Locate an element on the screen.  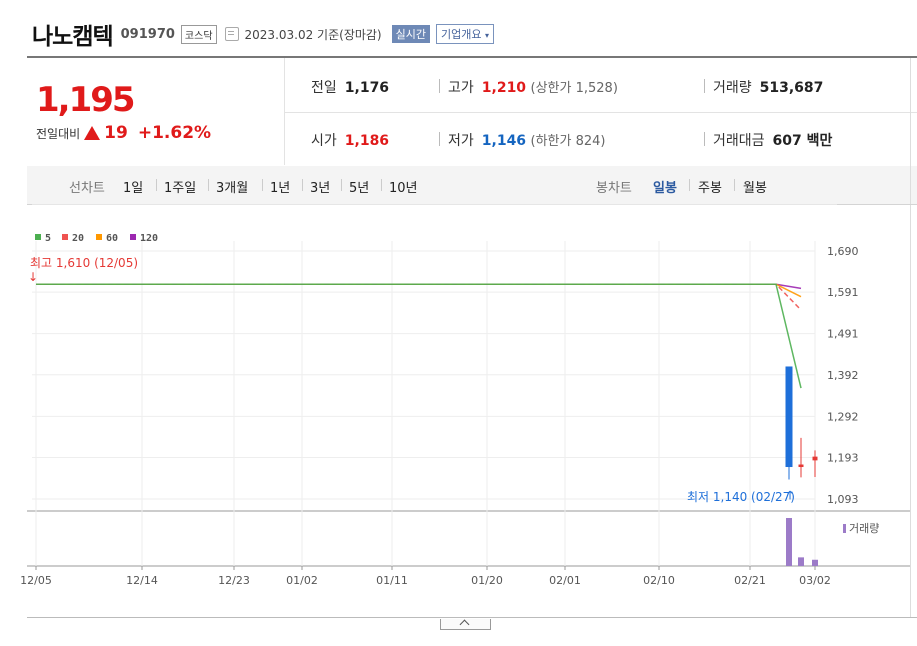
volume-legend-label: 거래량 is located at coordinates (864, 528).